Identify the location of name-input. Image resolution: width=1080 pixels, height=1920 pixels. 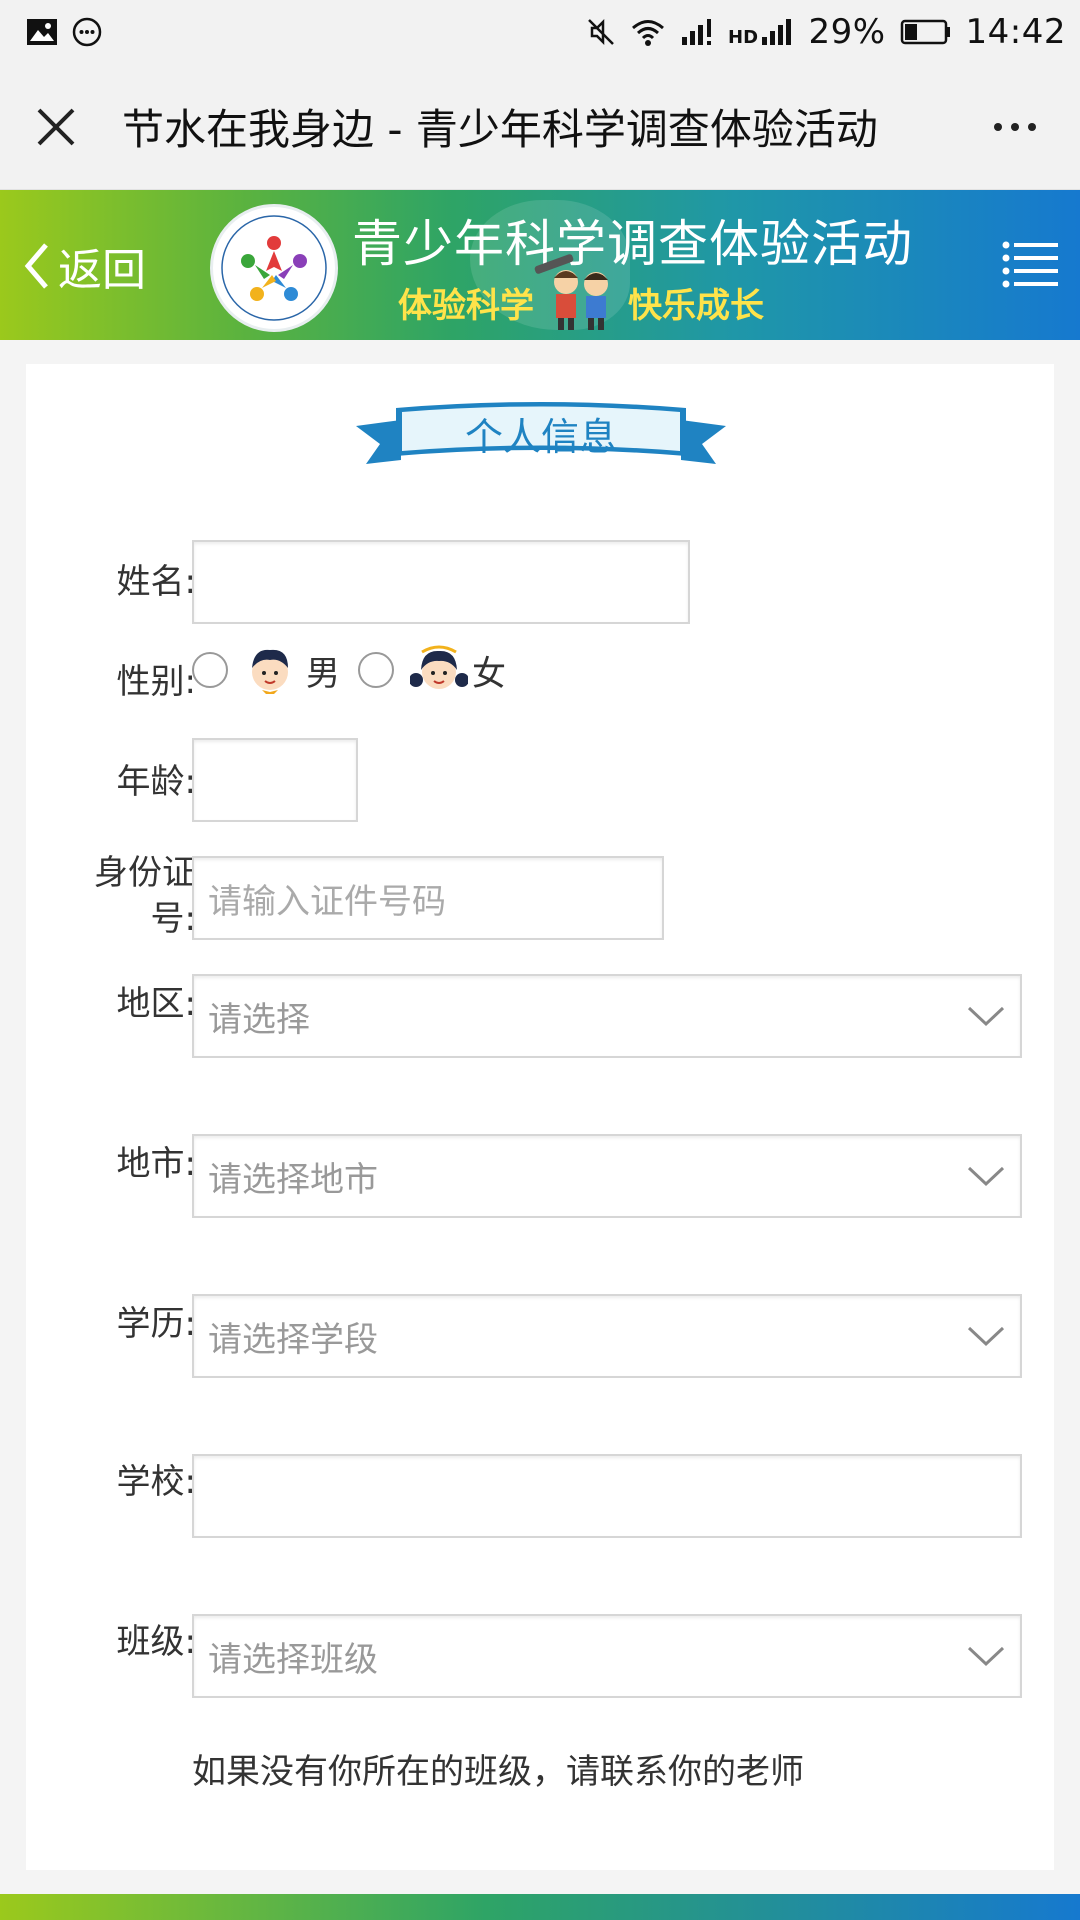
(441, 582).